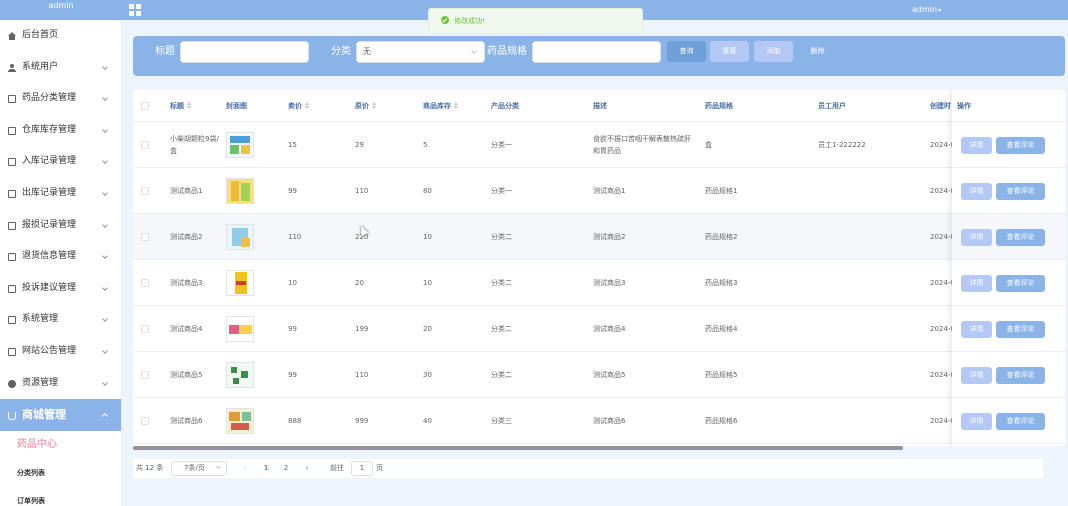  What do you see at coordinates (286, 468) in the screenshot?
I see `page-2: 2` at bounding box center [286, 468].